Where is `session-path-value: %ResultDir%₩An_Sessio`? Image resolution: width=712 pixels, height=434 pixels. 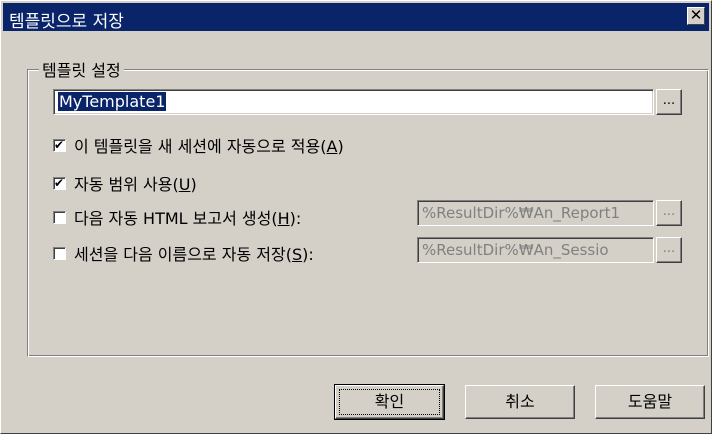 session-path-value: %ResultDir%₩An_Sessio is located at coordinates (515, 250).